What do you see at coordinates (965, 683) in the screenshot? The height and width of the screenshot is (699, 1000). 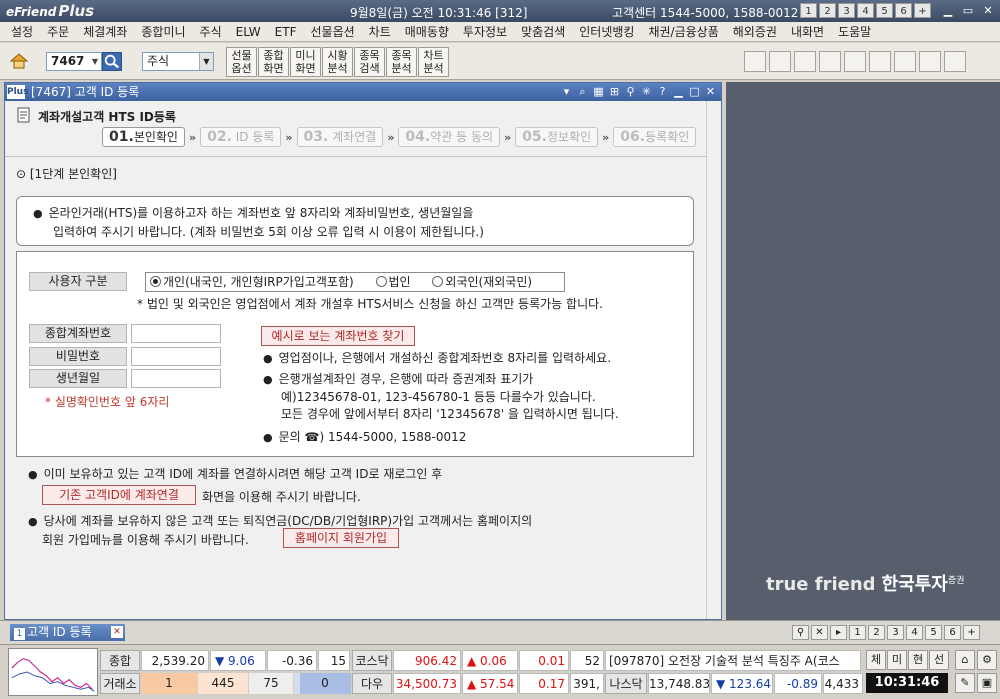 I see `tools-icon: ✎` at bounding box center [965, 683].